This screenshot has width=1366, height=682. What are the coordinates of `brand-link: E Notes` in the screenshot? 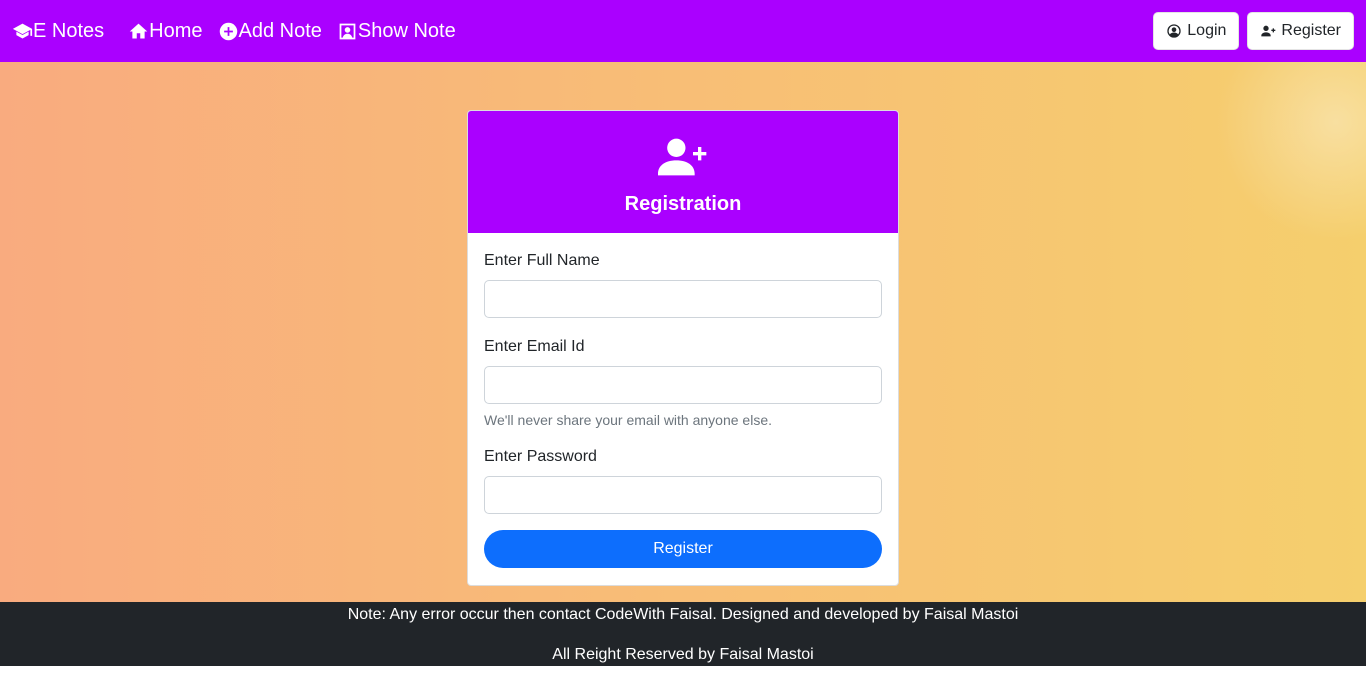 It's located at (58, 31).